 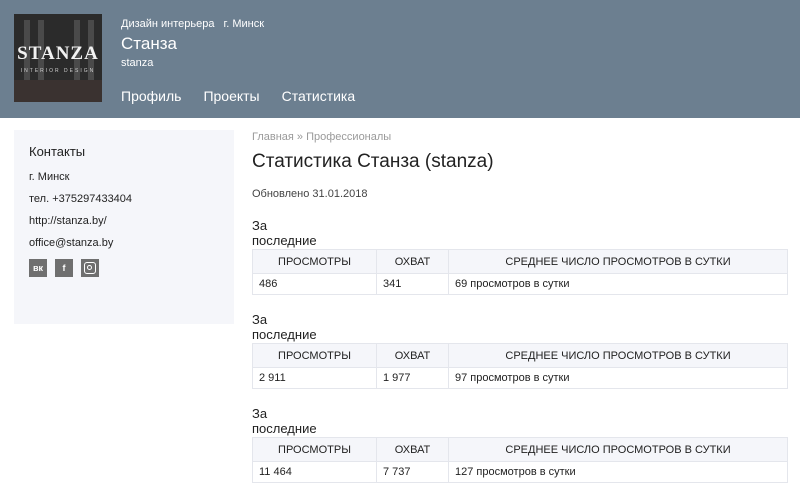 I want to click on company-logo: STANZA INTERIOR DESIGN, so click(x=58, y=58).